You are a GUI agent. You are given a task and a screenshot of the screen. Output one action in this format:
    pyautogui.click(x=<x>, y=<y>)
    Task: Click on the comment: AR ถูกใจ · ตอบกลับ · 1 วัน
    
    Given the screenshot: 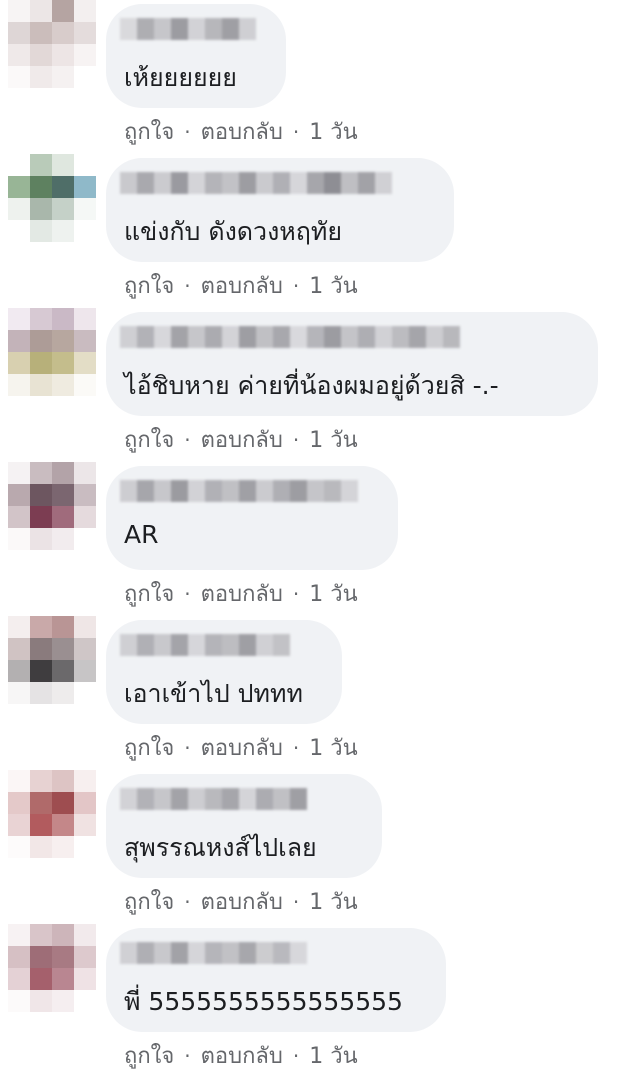 What is the action you would take?
    pyautogui.click(x=320, y=539)
    